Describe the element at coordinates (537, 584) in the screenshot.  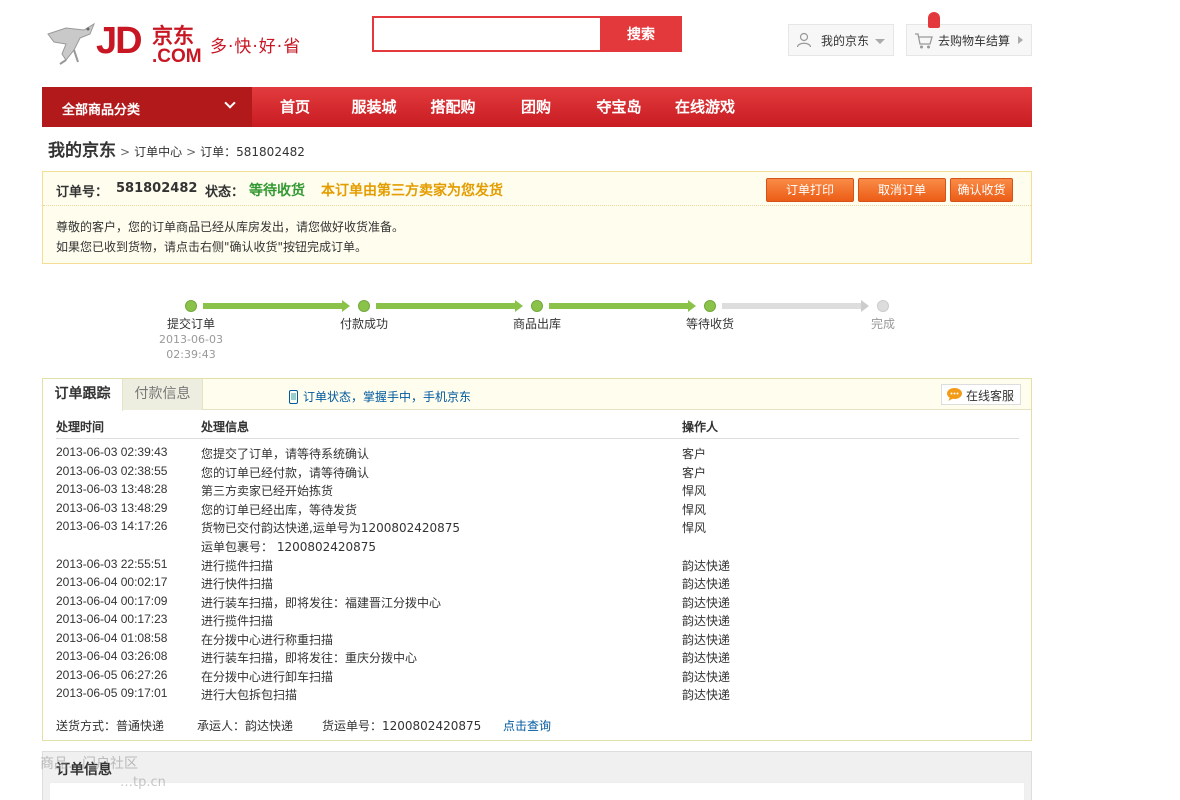
I see `table-row: 2013-06-04 00:02:17 进行快件扫描 韵达快递` at that location.